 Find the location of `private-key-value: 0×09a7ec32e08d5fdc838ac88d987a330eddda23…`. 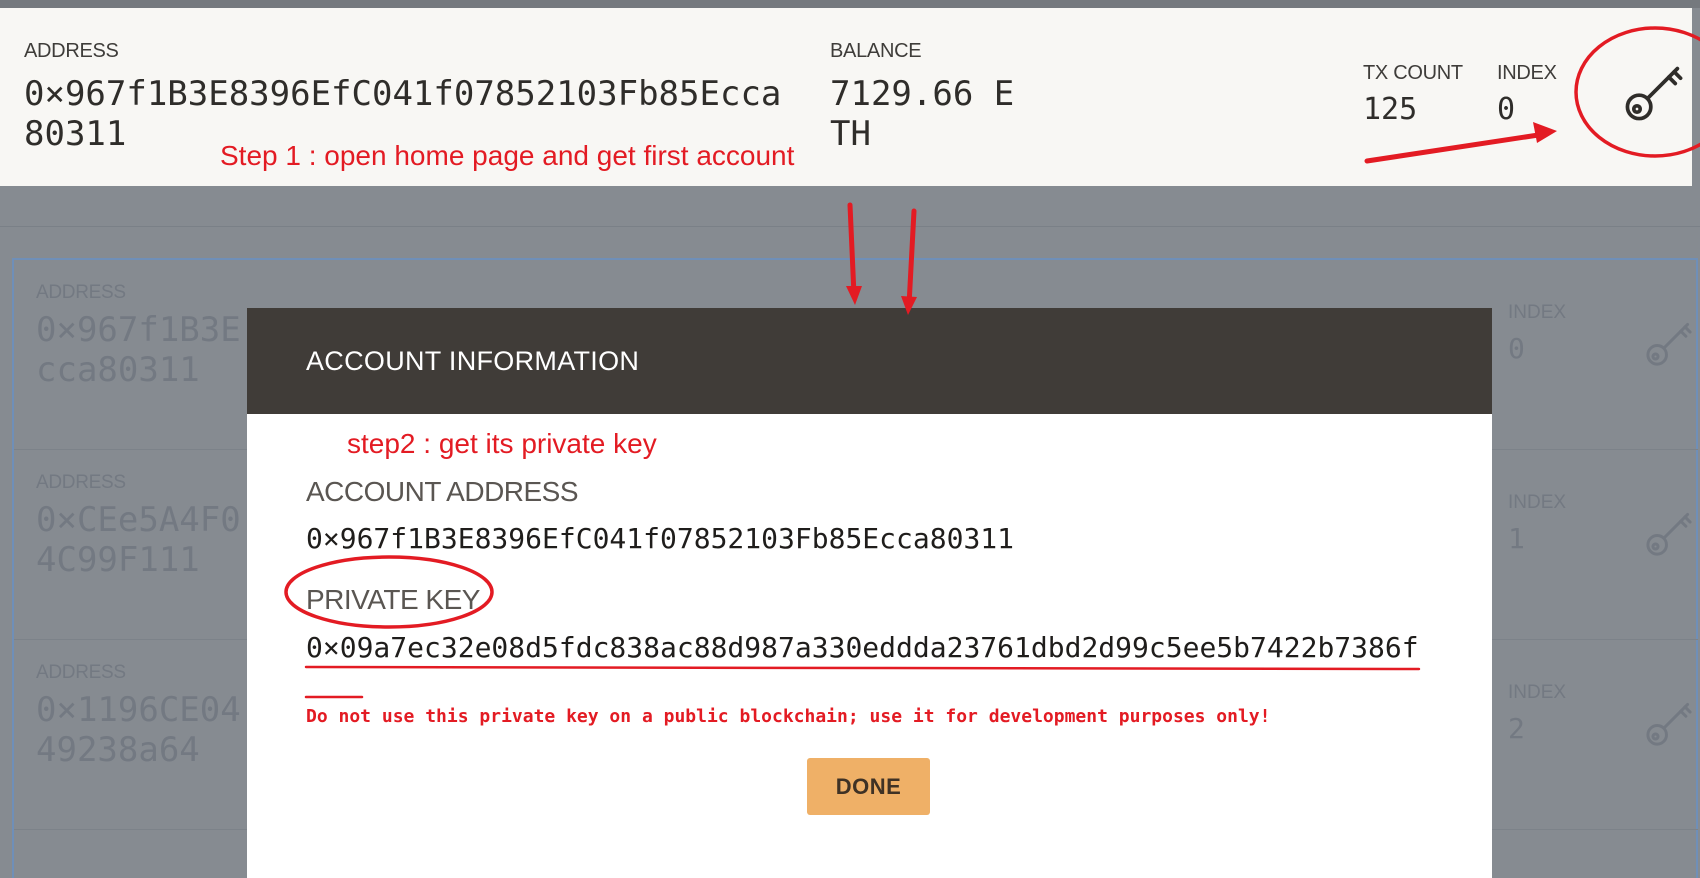

private-key-value: 0×09a7ec32e08d5fdc838ac88d987a330eddda23… is located at coordinates (862, 647).